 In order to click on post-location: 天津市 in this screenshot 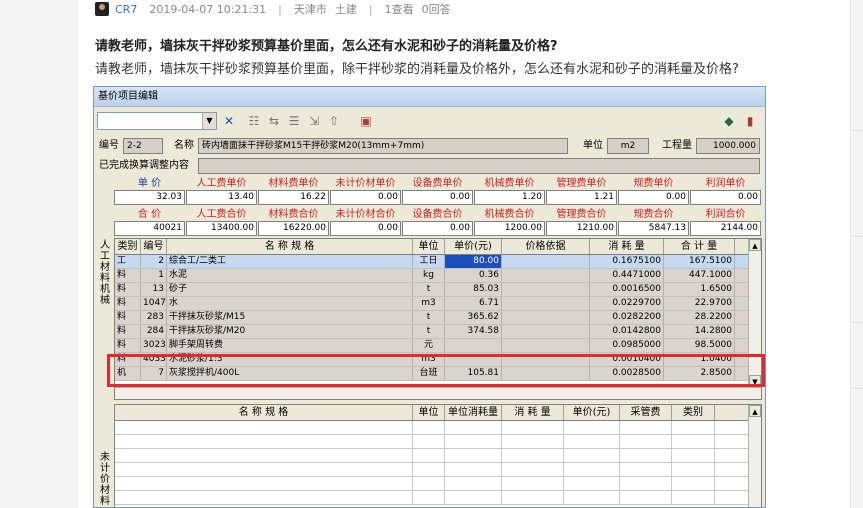, I will do `click(310, 9)`.